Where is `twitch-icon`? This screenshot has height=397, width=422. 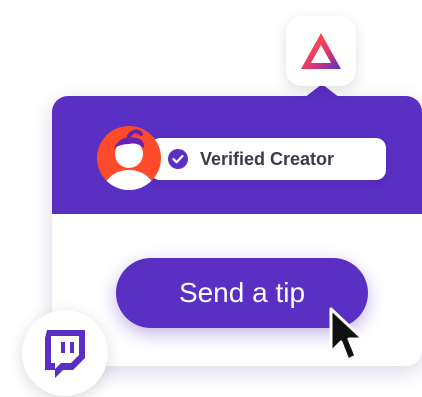
twitch-icon is located at coordinates (65, 354).